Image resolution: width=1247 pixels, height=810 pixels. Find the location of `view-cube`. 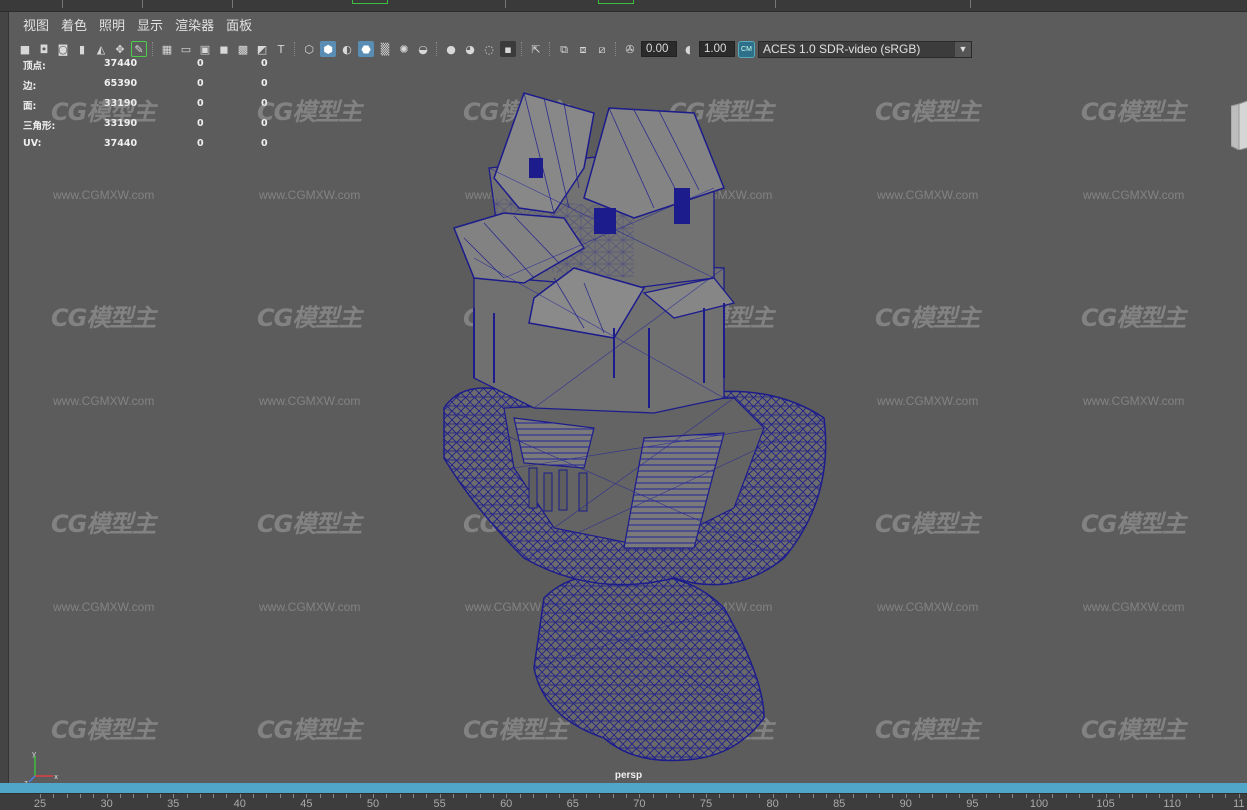

view-cube is located at coordinates (1239, 122).